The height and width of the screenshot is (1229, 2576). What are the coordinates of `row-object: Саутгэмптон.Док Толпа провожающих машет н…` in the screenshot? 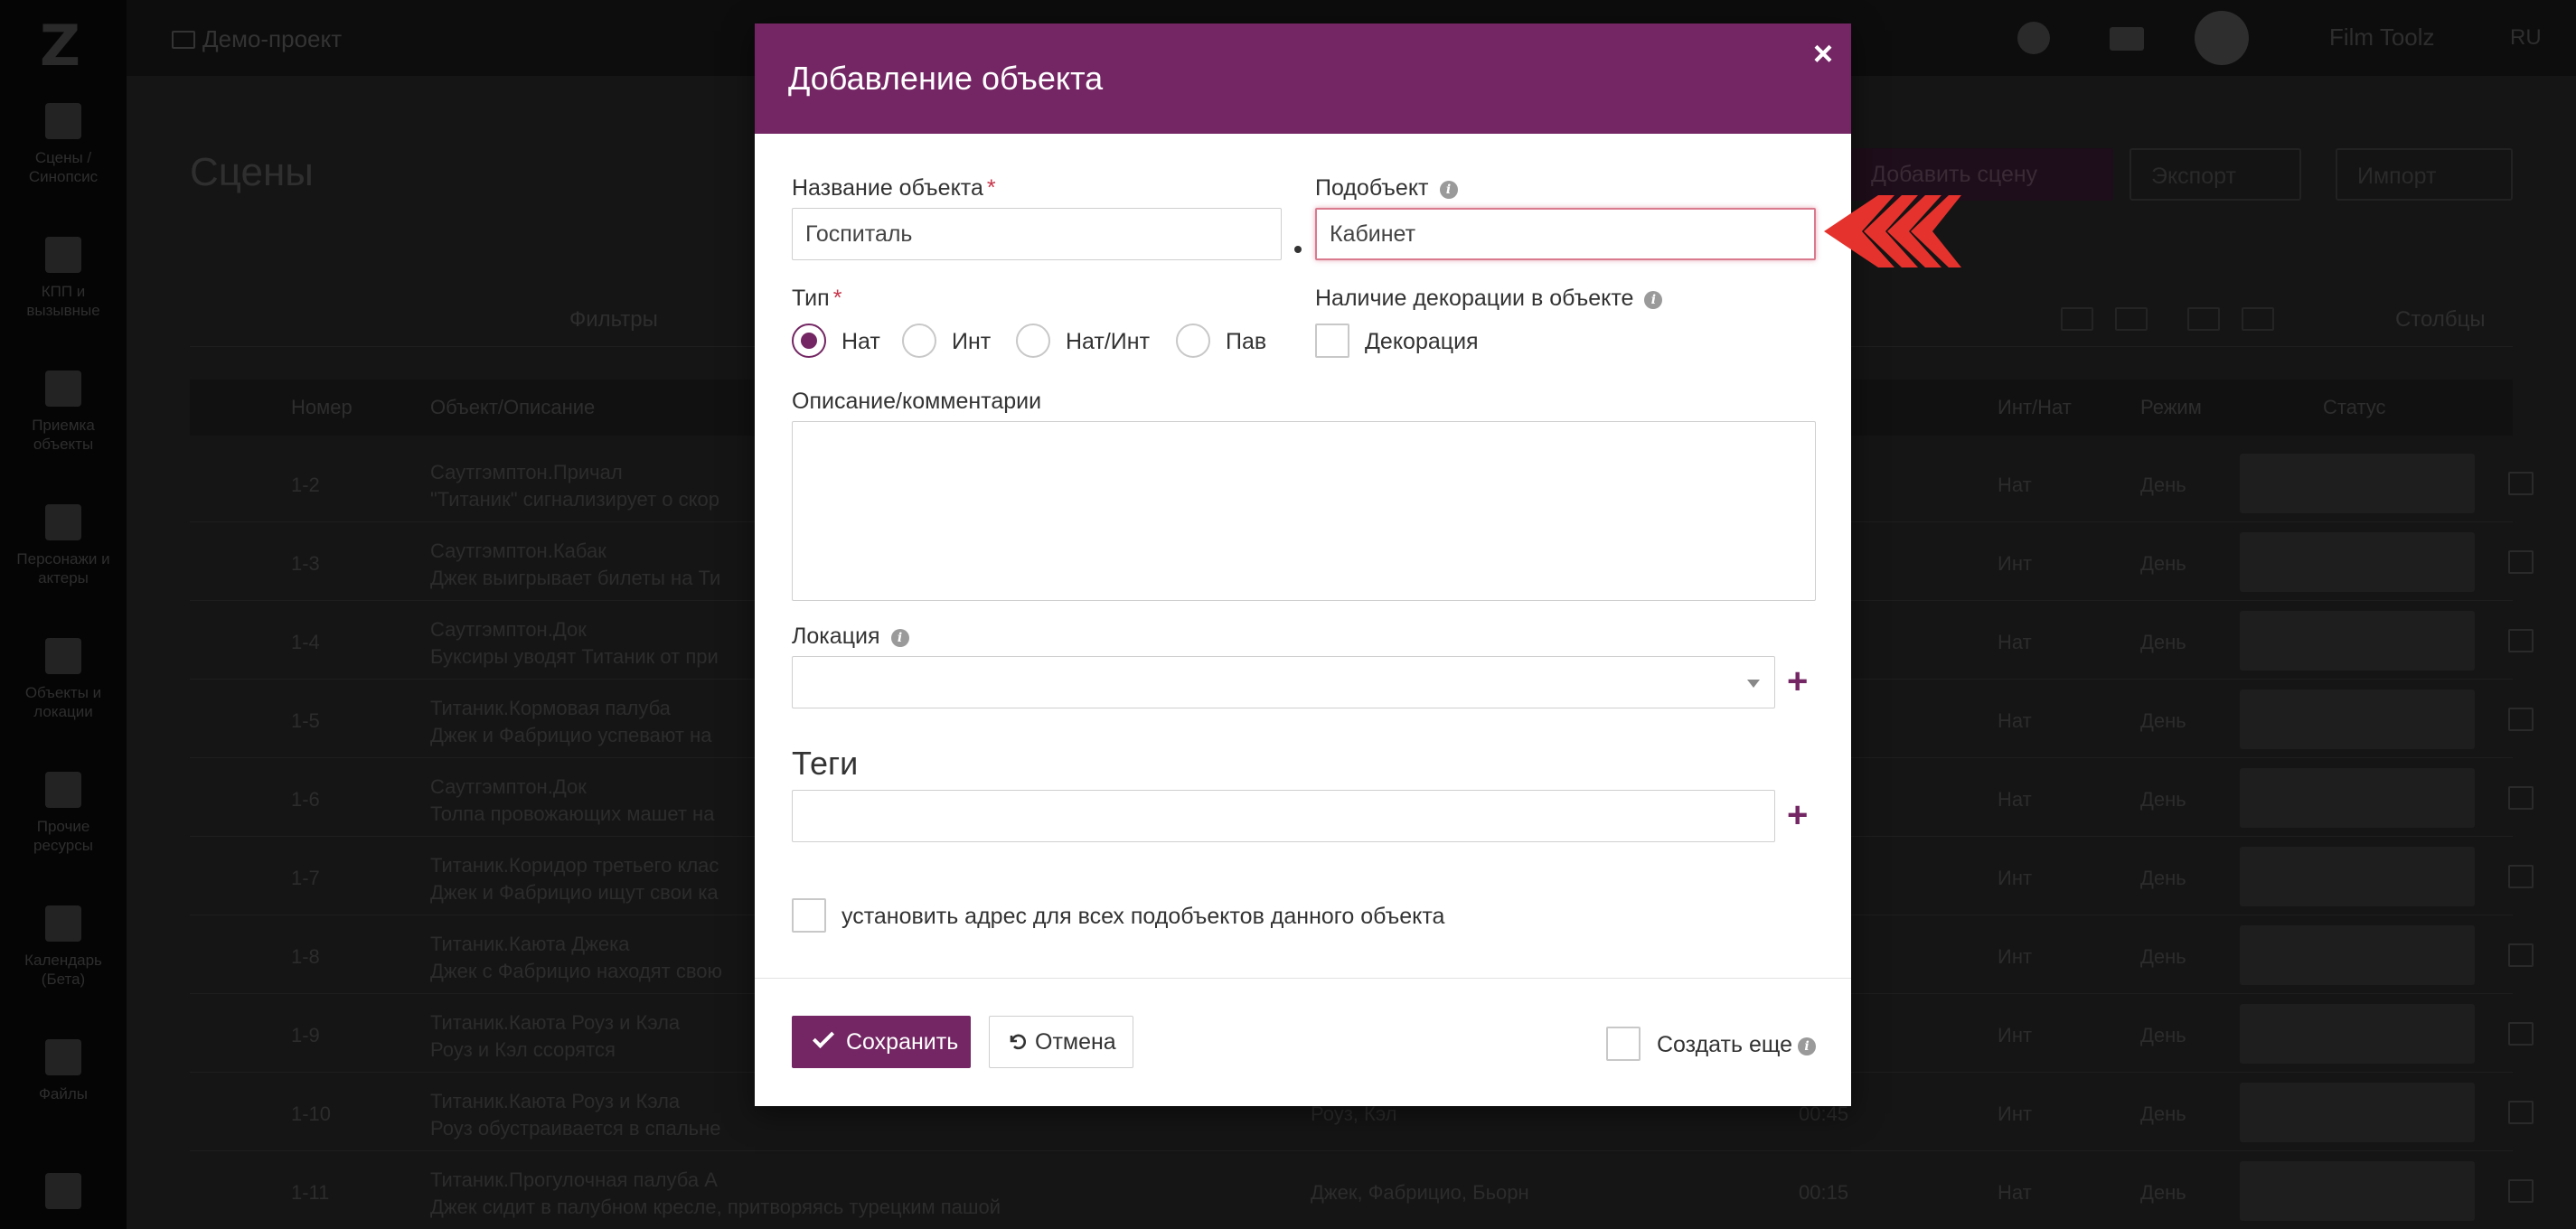 It's located at (572, 801).